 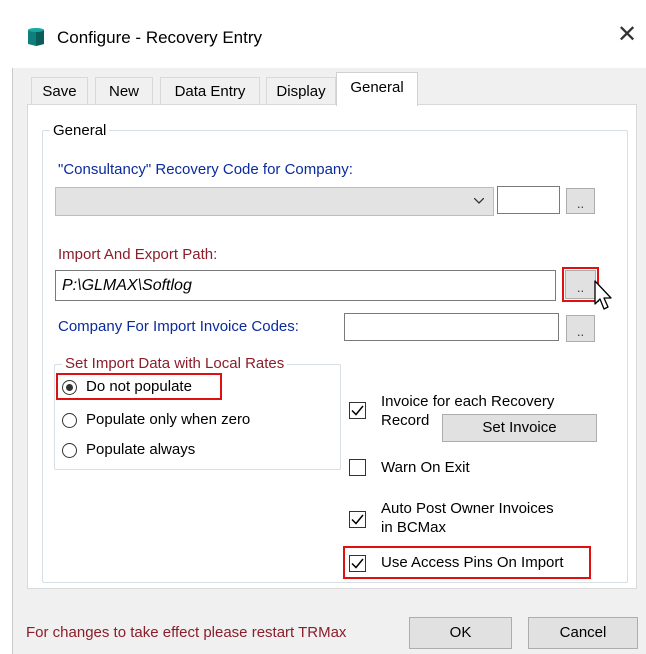 I want to click on import-export-path-input: P:\GLMAX\Softlog, so click(x=305, y=285).